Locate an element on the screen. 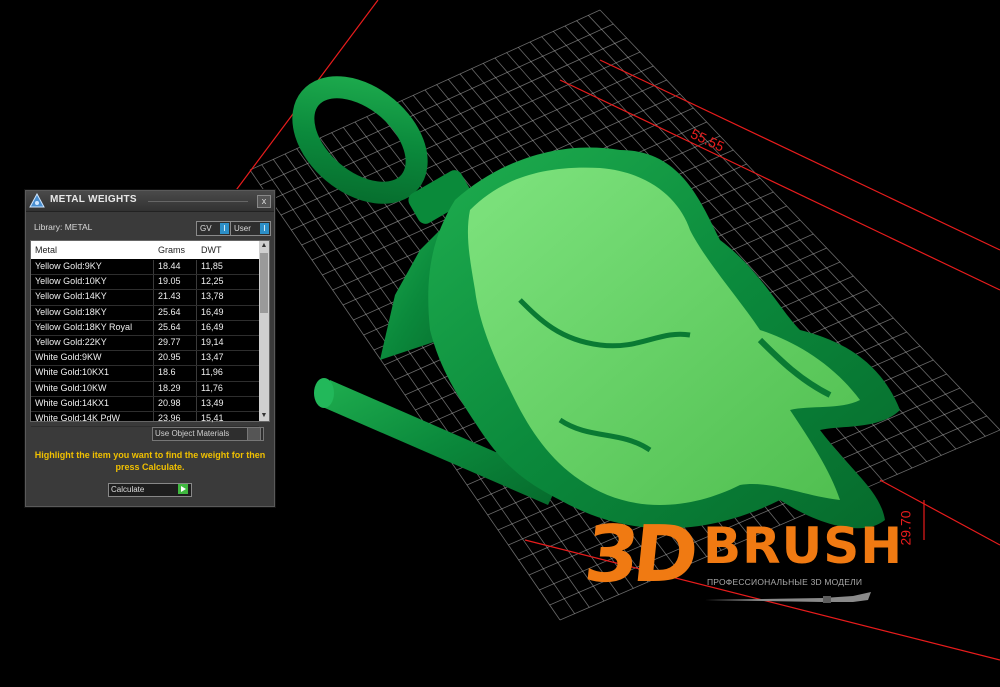 This screenshot has width=1000, height=687. table-row: White Gold:14K PdW 23.96 15,41 is located at coordinates (145, 420).